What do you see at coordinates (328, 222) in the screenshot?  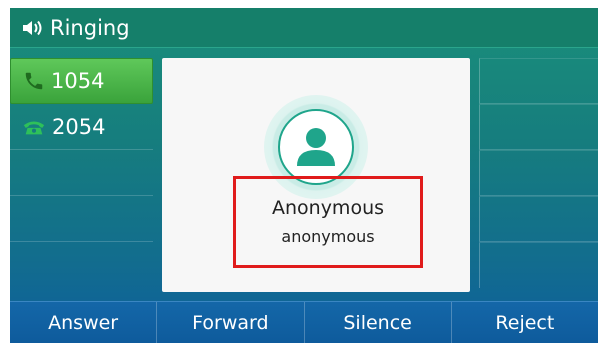 I see `caller-info-highlight: Anonymous anonymous` at bounding box center [328, 222].